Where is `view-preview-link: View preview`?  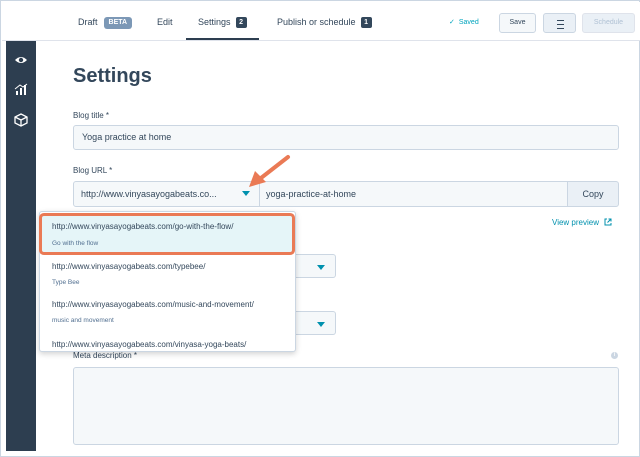 view-preview-link: View preview is located at coordinates (582, 222).